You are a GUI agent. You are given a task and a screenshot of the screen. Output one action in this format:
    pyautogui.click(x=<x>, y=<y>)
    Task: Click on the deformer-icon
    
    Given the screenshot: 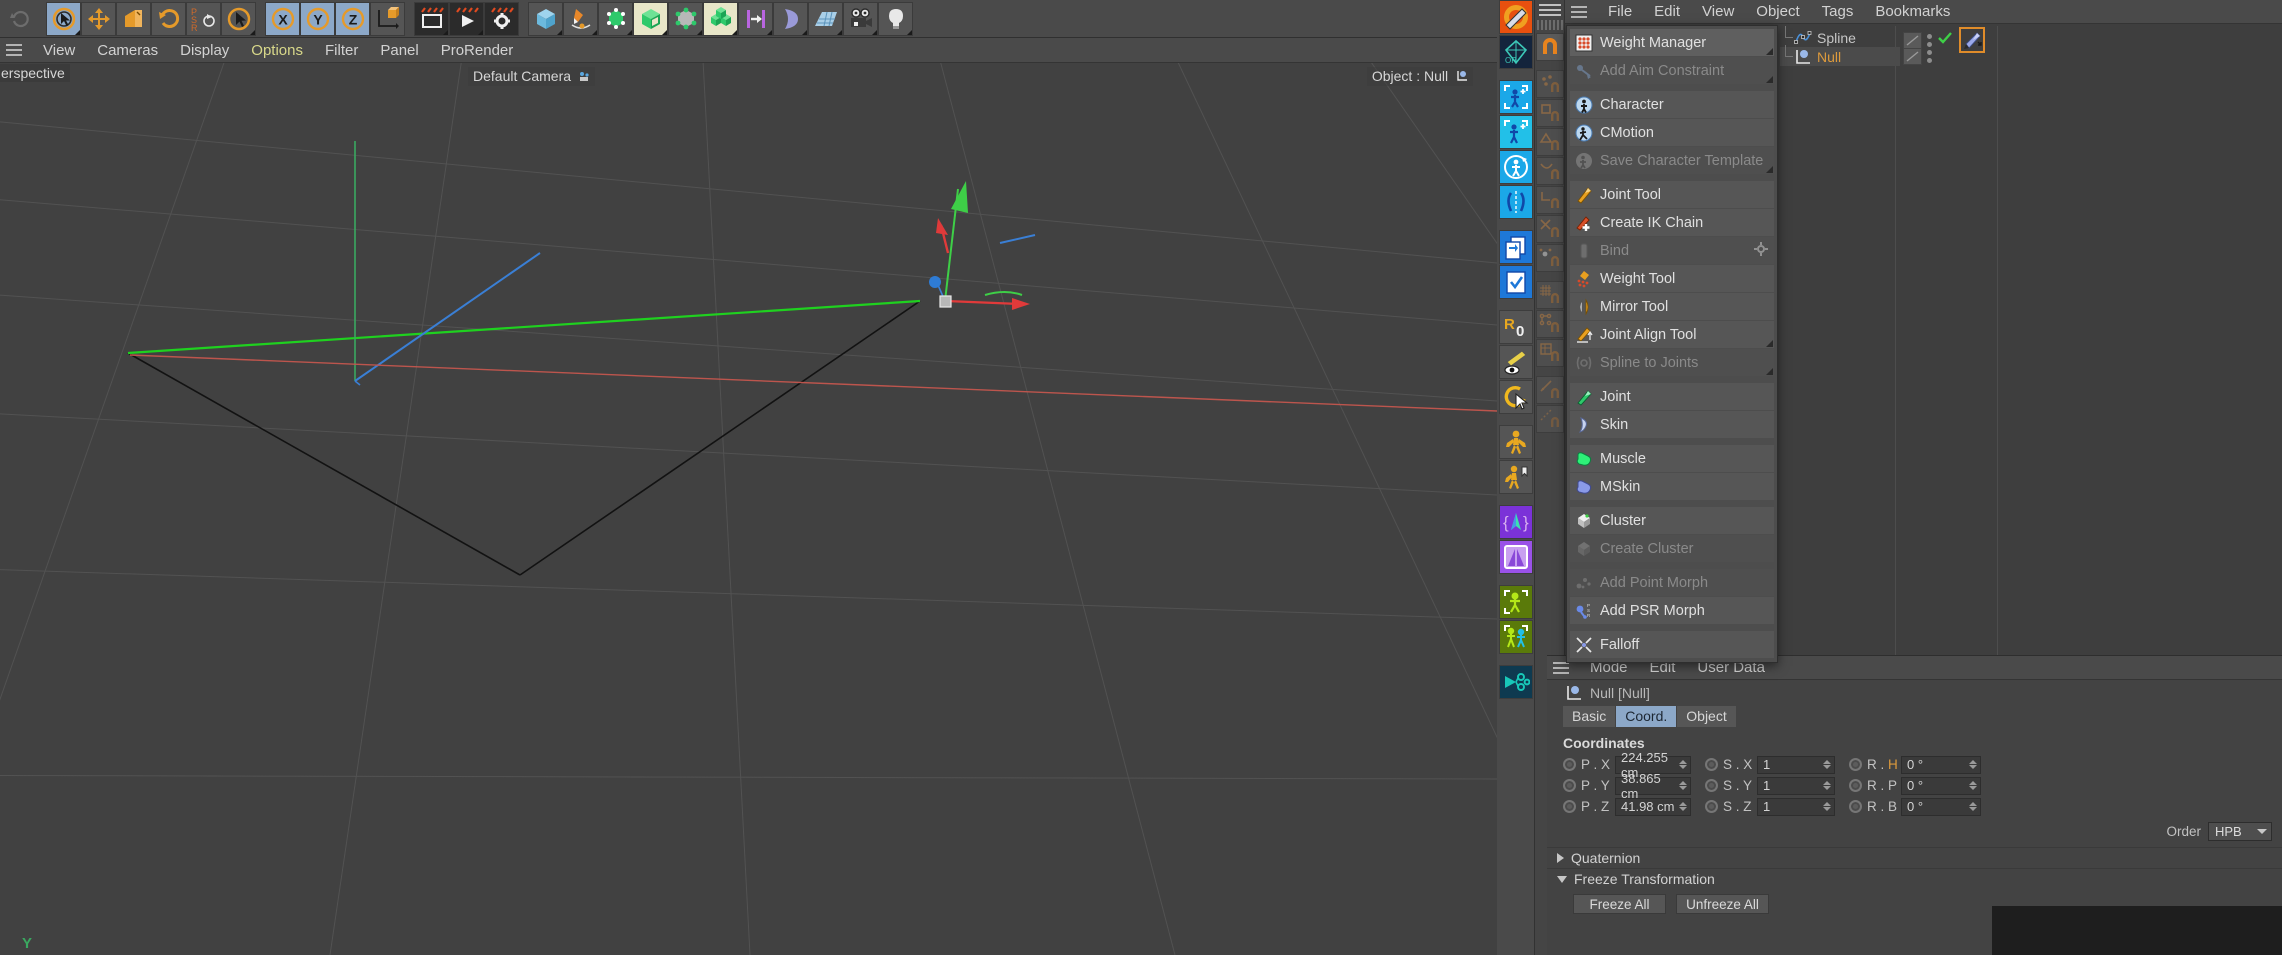 What is the action you would take?
    pyautogui.click(x=685, y=18)
    